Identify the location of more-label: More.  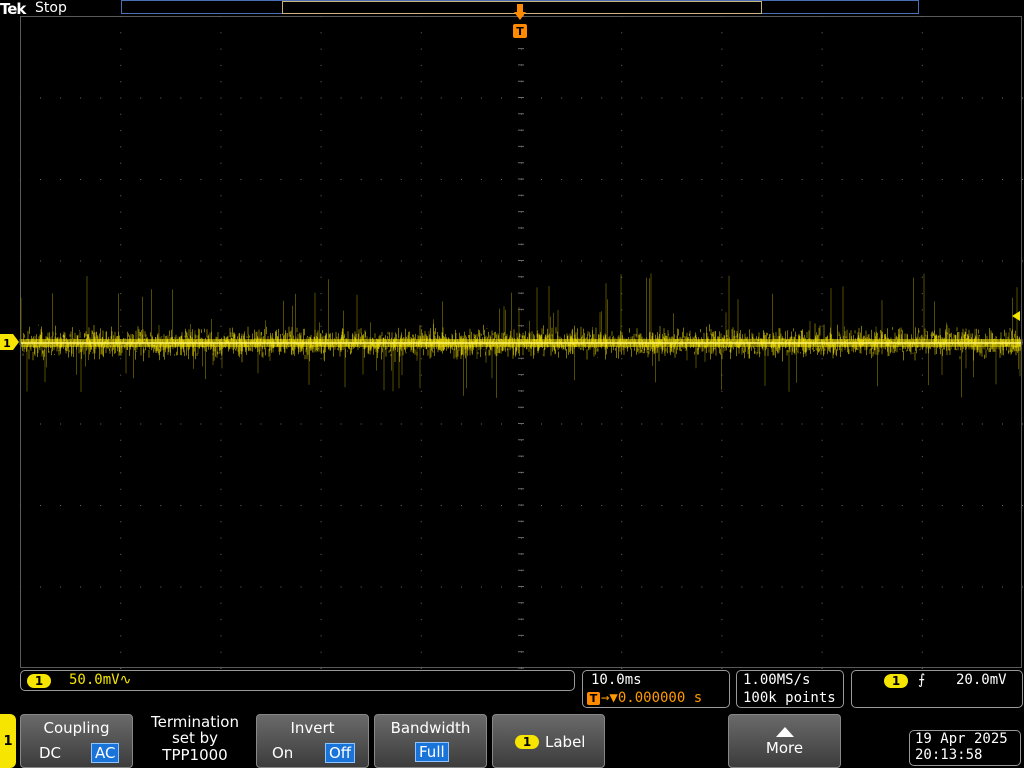
(784, 748).